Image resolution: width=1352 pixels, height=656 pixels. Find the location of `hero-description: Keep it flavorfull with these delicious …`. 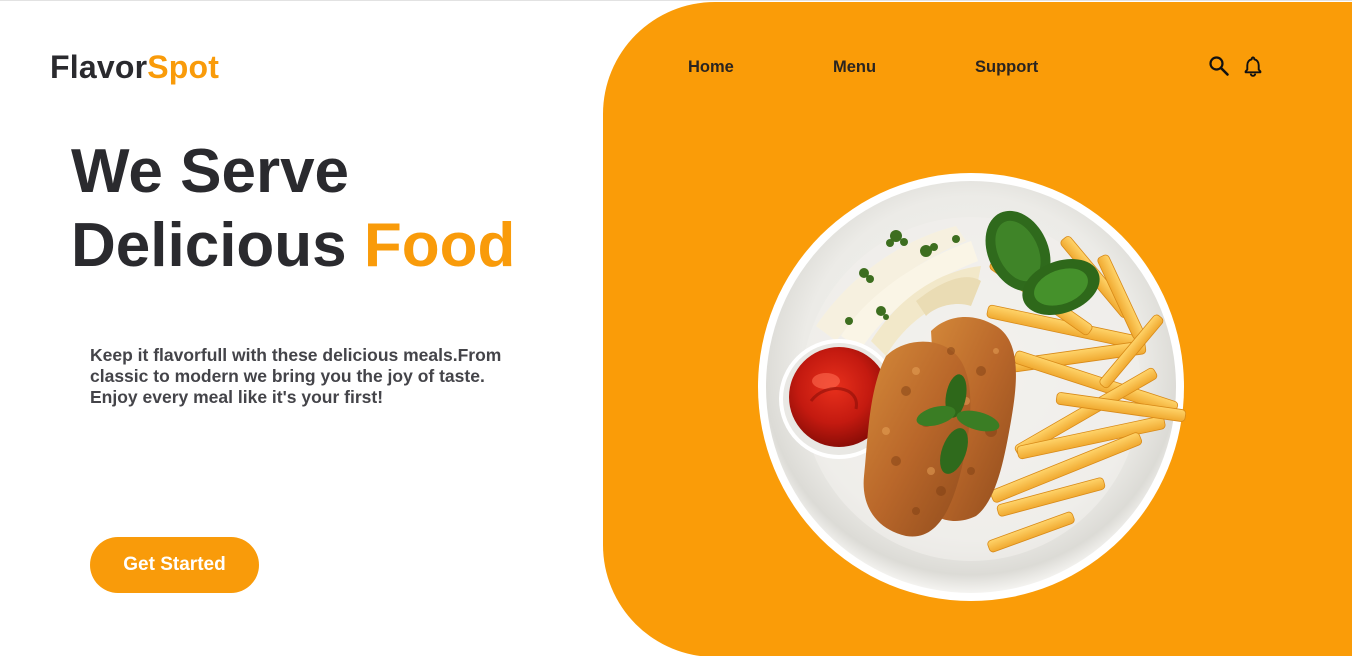

hero-description: Keep it flavorfull with these delicious … is located at coordinates (296, 376).